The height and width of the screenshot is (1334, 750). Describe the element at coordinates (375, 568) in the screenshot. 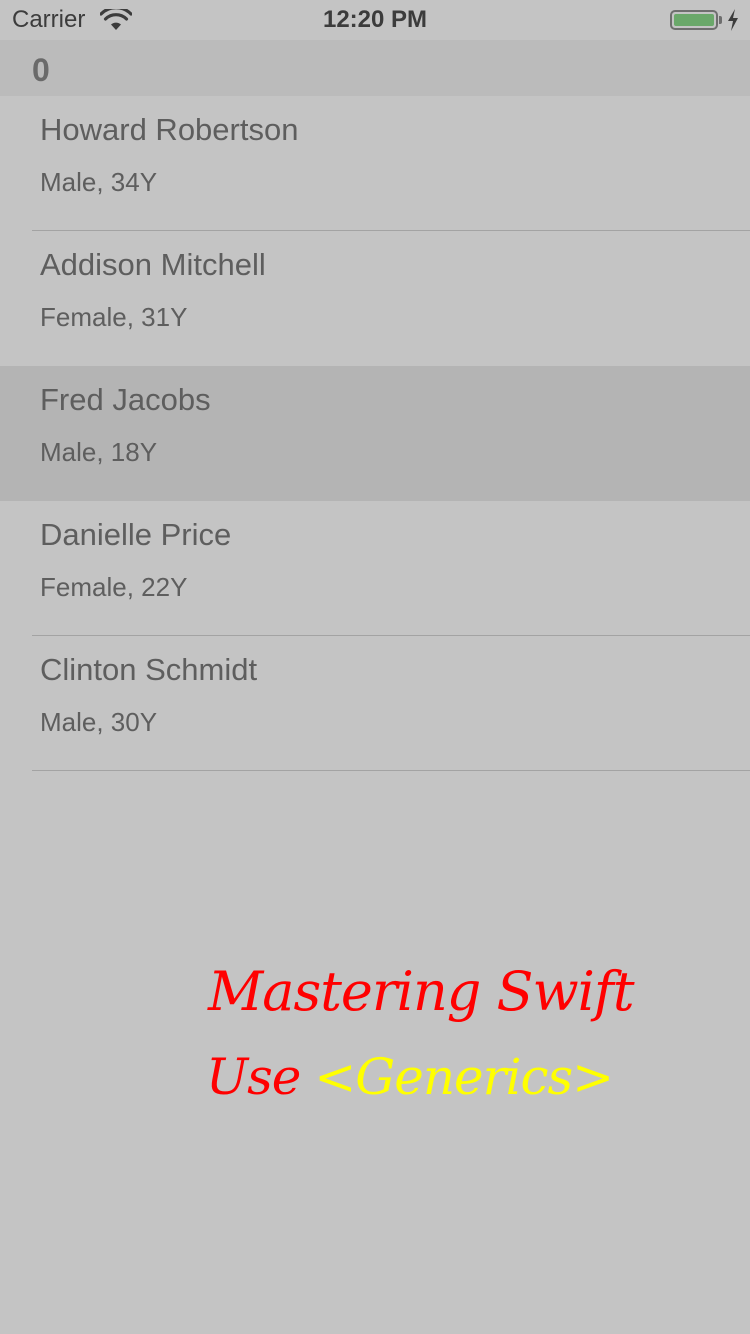

I see `list-item: Danielle Price Female, 22Y` at that location.